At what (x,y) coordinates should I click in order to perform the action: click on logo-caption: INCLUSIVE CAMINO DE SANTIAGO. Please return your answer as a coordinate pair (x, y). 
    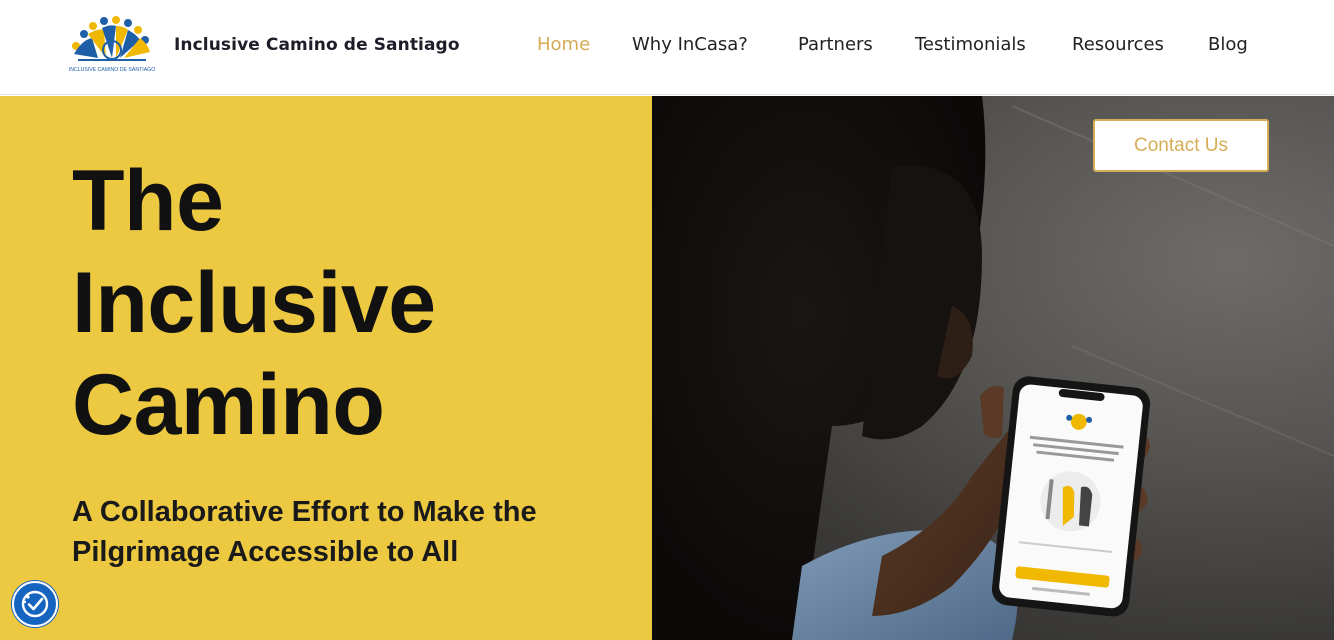
    Looking at the image, I should click on (112, 70).